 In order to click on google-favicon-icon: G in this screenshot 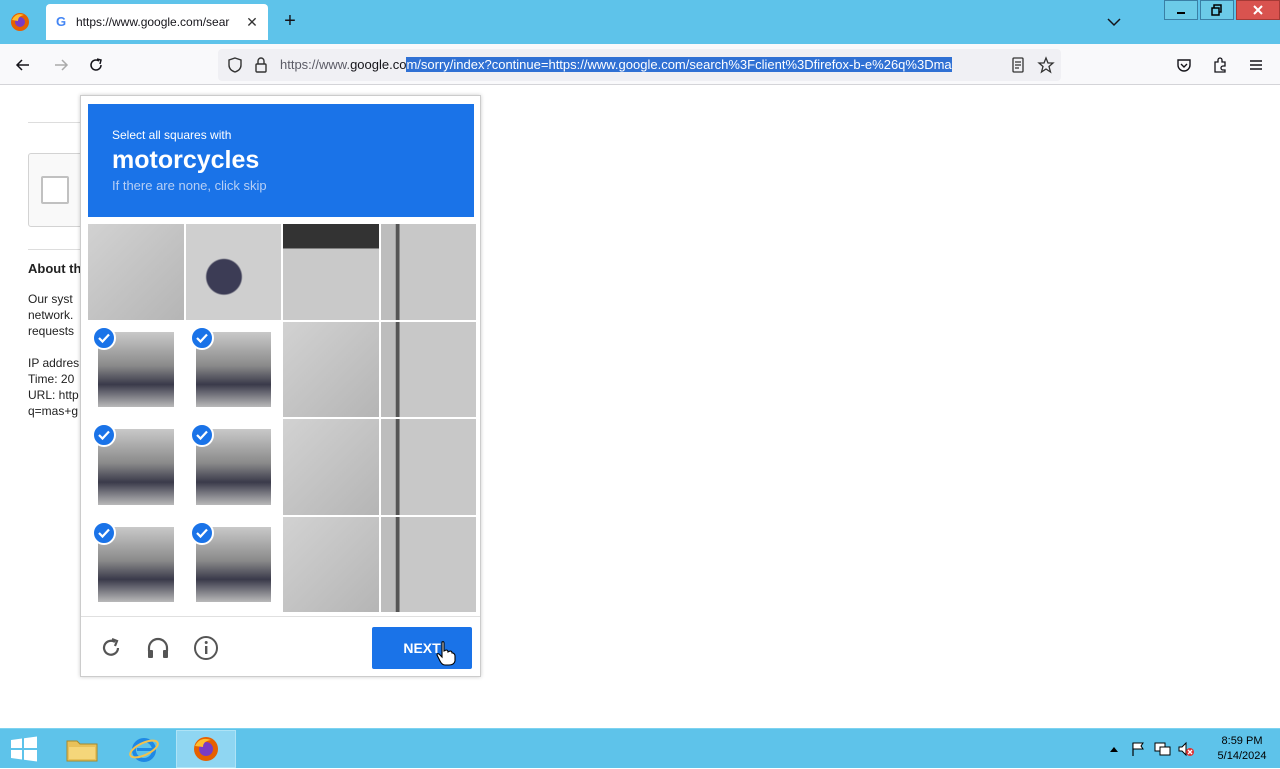, I will do `click(61, 21)`.